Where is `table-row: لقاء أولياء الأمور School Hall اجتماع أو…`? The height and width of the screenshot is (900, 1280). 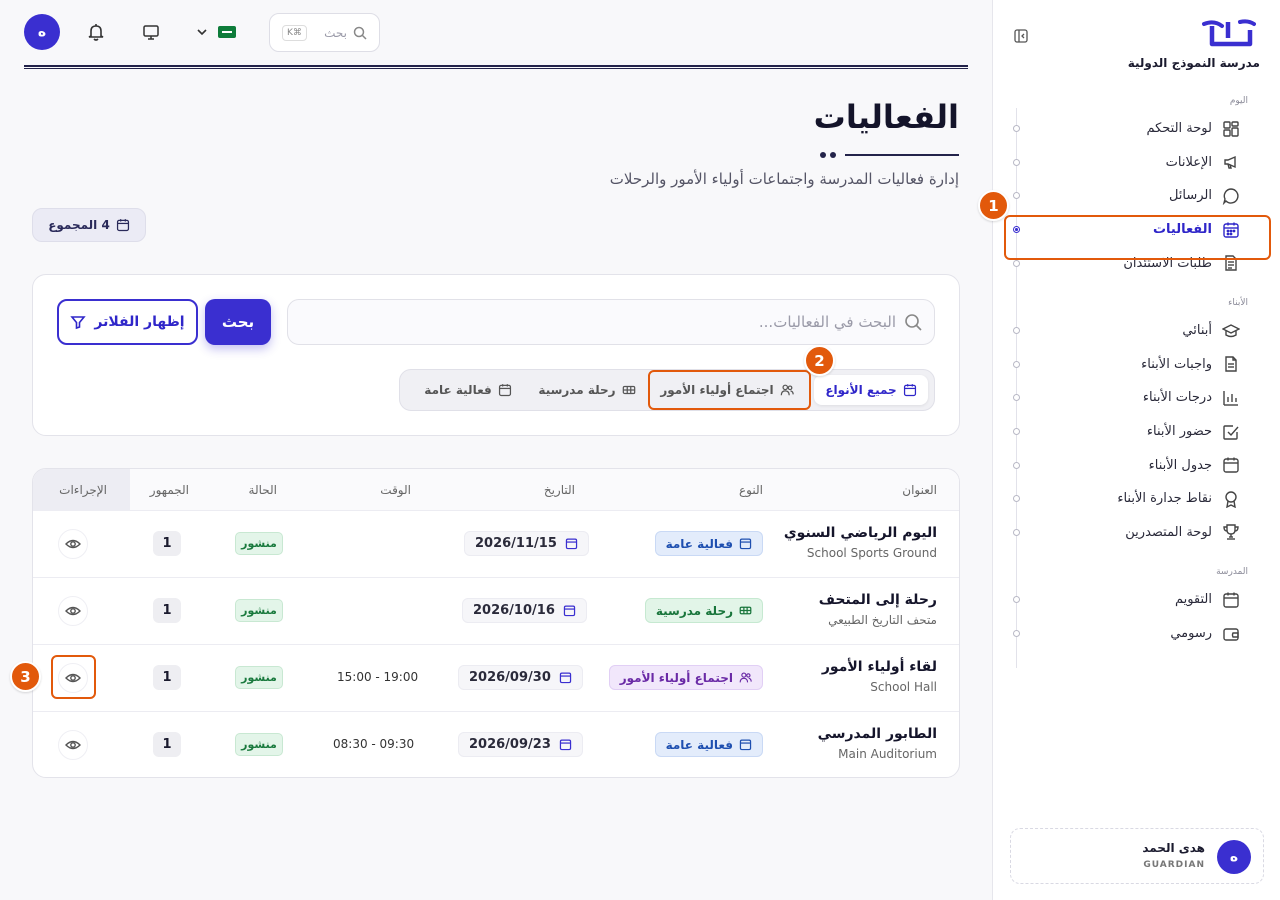 table-row: لقاء أولياء الأمور School Hall اجتماع أو… is located at coordinates (496, 678).